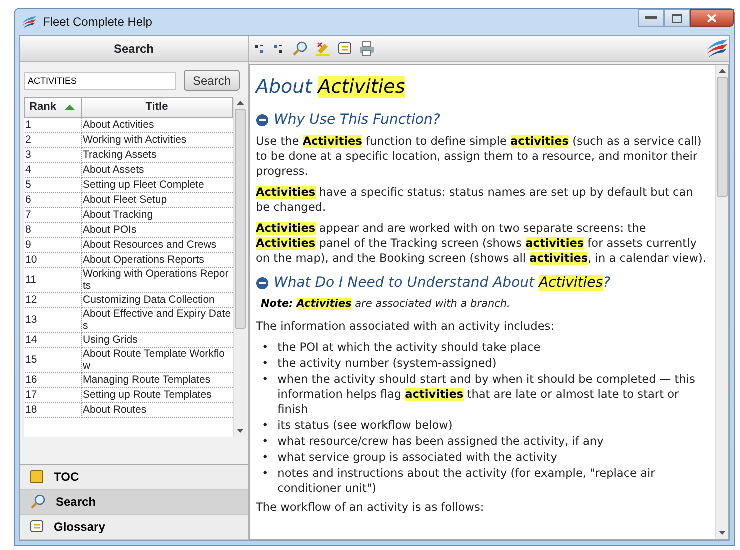  Describe the element at coordinates (157, 185) in the screenshot. I see `title-cell: Setting up Fleet Complete` at that location.